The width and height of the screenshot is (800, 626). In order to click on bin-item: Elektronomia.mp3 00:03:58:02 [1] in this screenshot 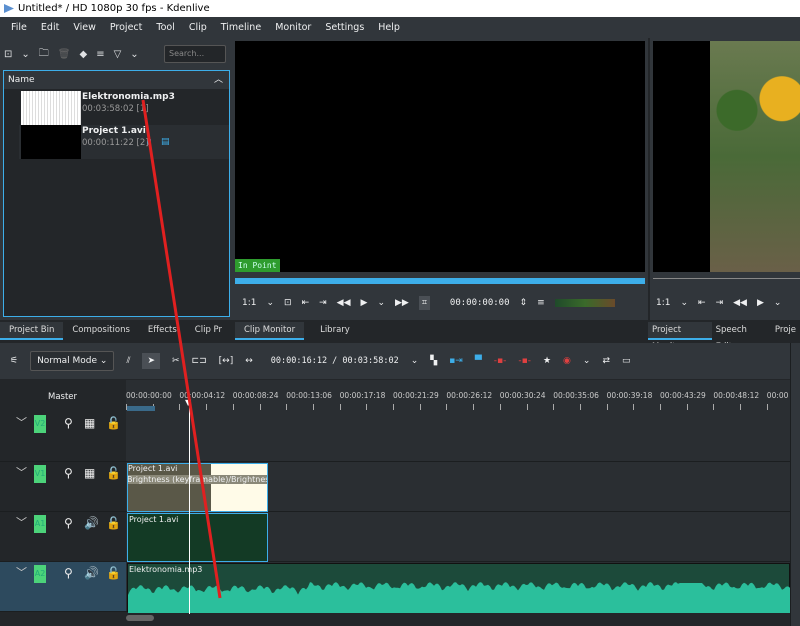, I will do `click(124, 108)`.